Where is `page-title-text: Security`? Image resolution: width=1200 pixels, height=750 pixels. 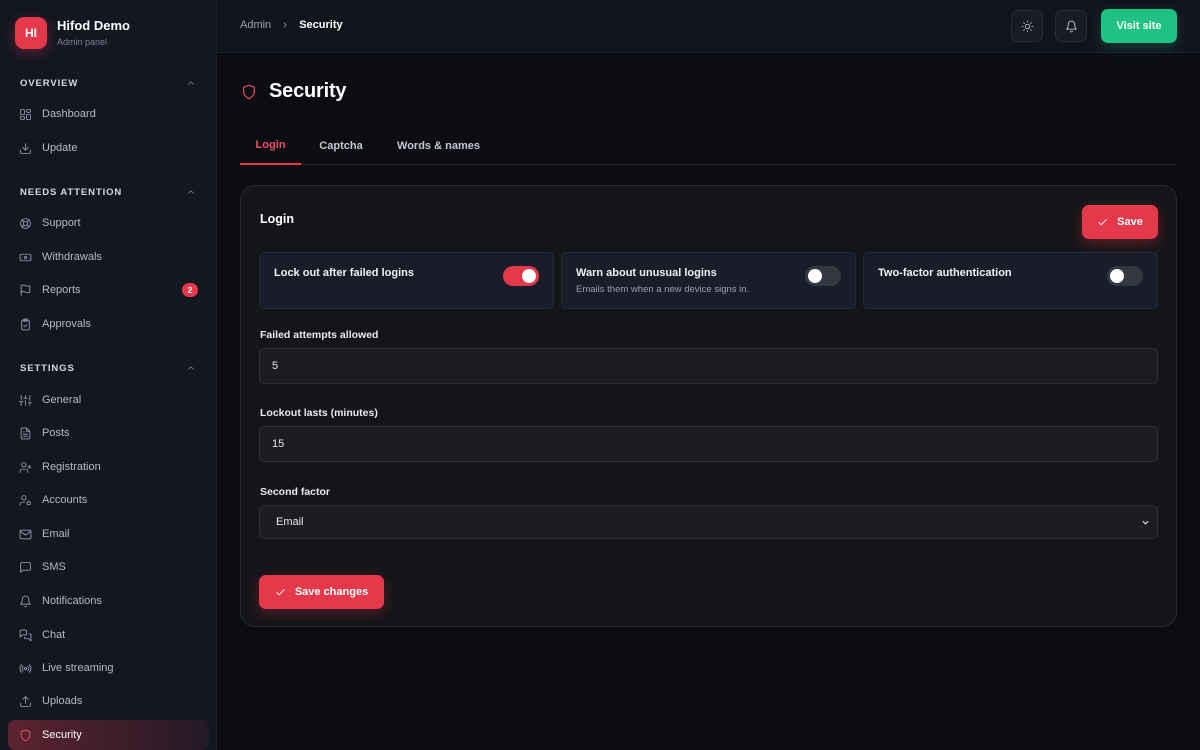 page-title-text: Security is located at coordinates (308, 91).